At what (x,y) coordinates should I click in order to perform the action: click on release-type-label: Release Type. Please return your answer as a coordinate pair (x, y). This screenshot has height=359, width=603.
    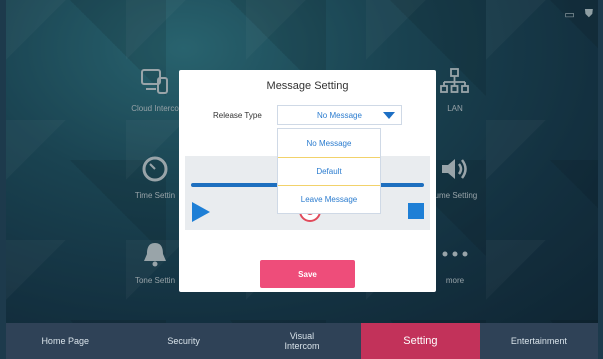
    Looking at the image, I should click on (237, 115).